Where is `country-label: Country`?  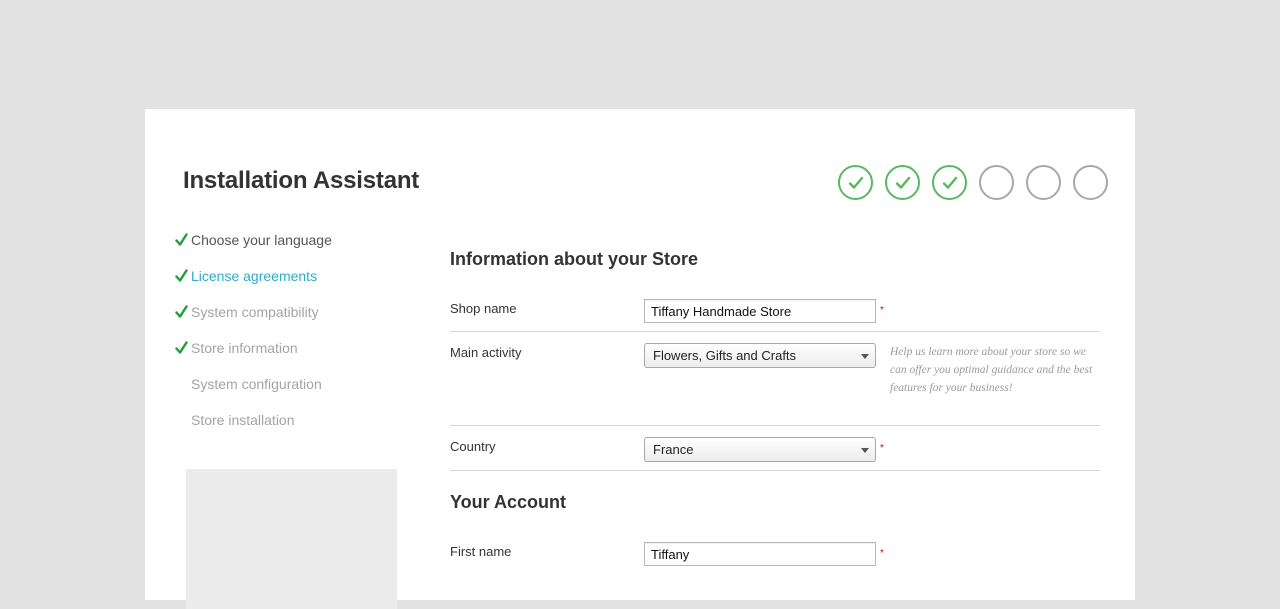
country-label: Country is located at coordinates (473, 446).